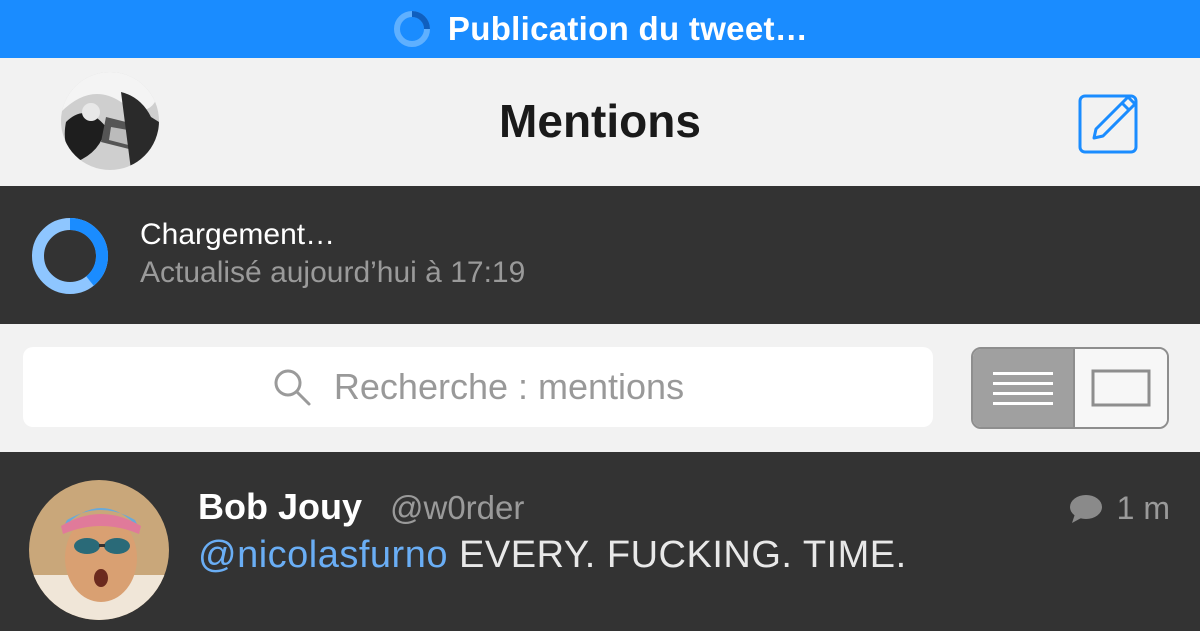 The width and height of the screenshot is (1200, 631). Describe the element at coordinates (333, 272) in the screenshot. I see `last-updated-text: Actualisé aujourd’hui à 17:19` at that location.